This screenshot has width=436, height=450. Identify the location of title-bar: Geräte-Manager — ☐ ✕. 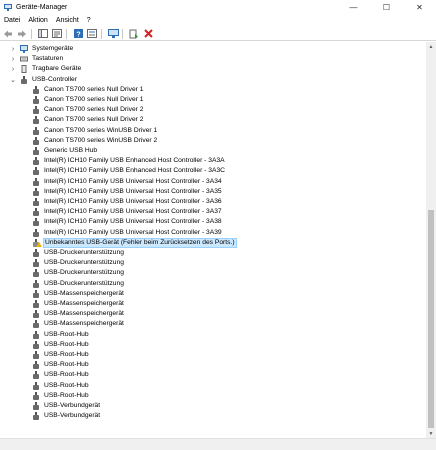
(218, 7).